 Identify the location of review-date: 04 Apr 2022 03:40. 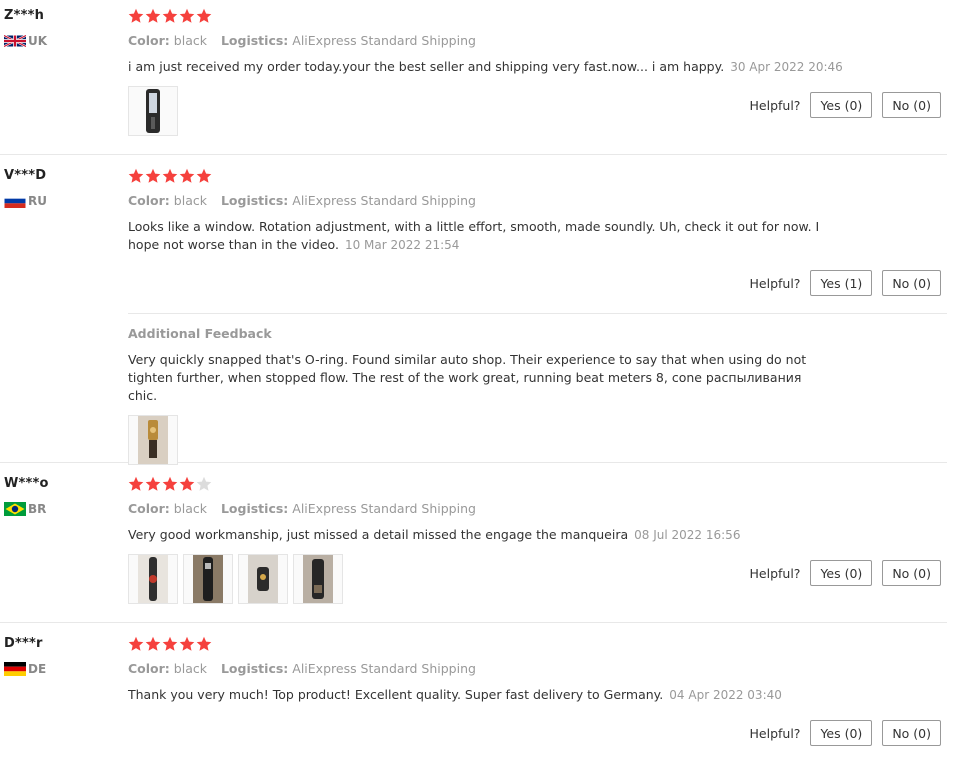
(725, 695).